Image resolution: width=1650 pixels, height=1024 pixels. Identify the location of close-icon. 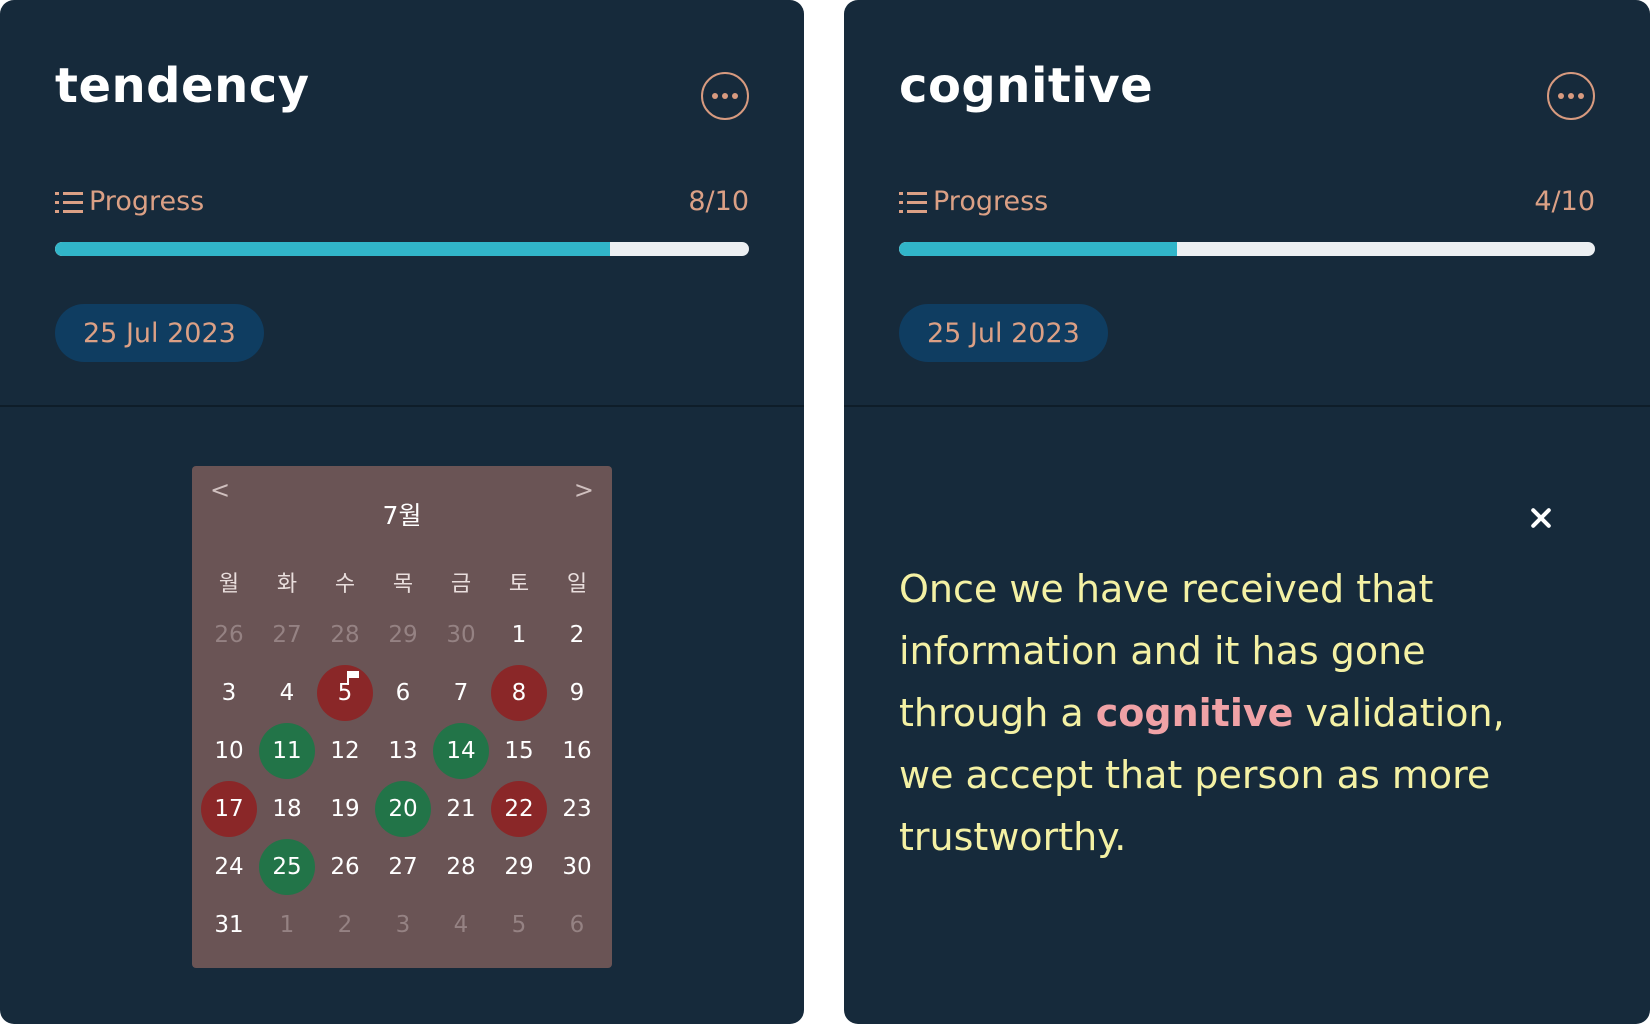
(1541, 518).